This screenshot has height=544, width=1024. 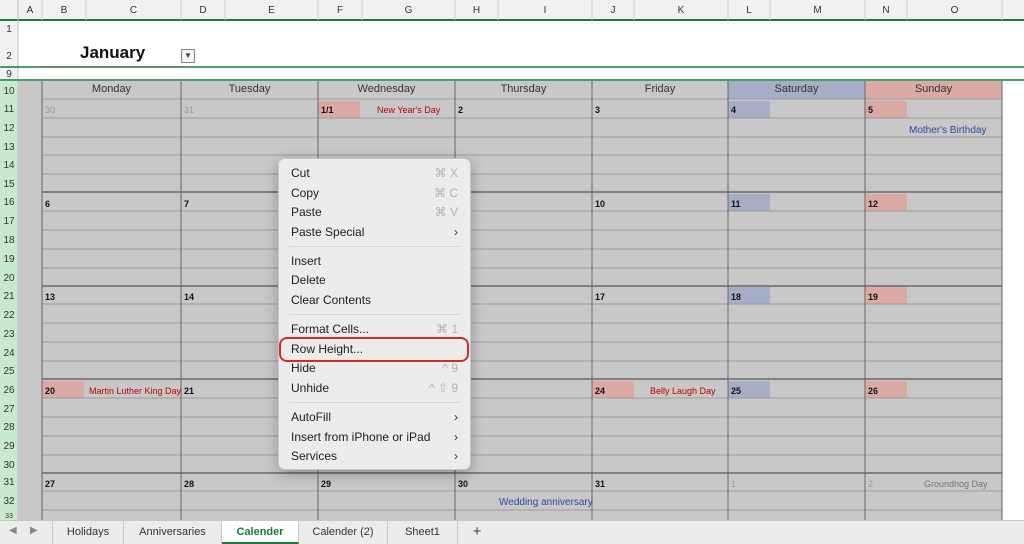 What do you see at coordinates (189, 484) in the screenshot?
I see `date-cell: 28` at bounding box center [189, 484].